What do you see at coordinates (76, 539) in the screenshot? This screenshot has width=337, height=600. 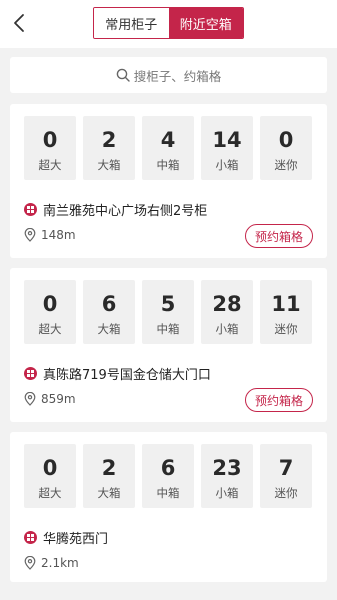 I see `cabinet-name: 华腾苑西门` at bounding box center [76, 539].